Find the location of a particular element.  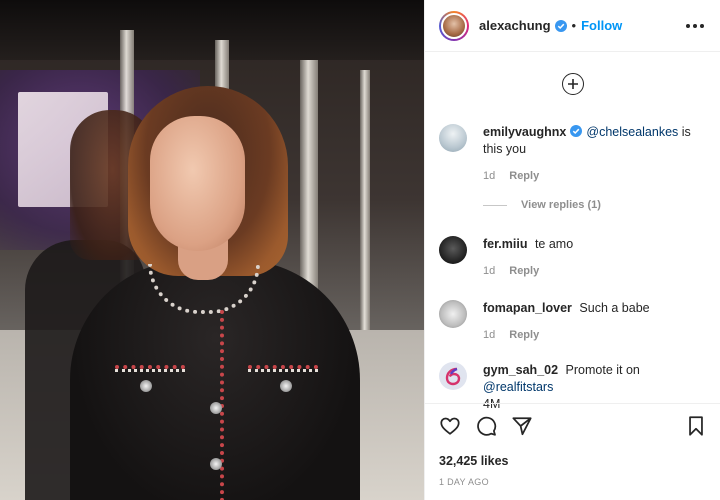

commenter-username: fomapan_lover is located at coordinates (527, 308).